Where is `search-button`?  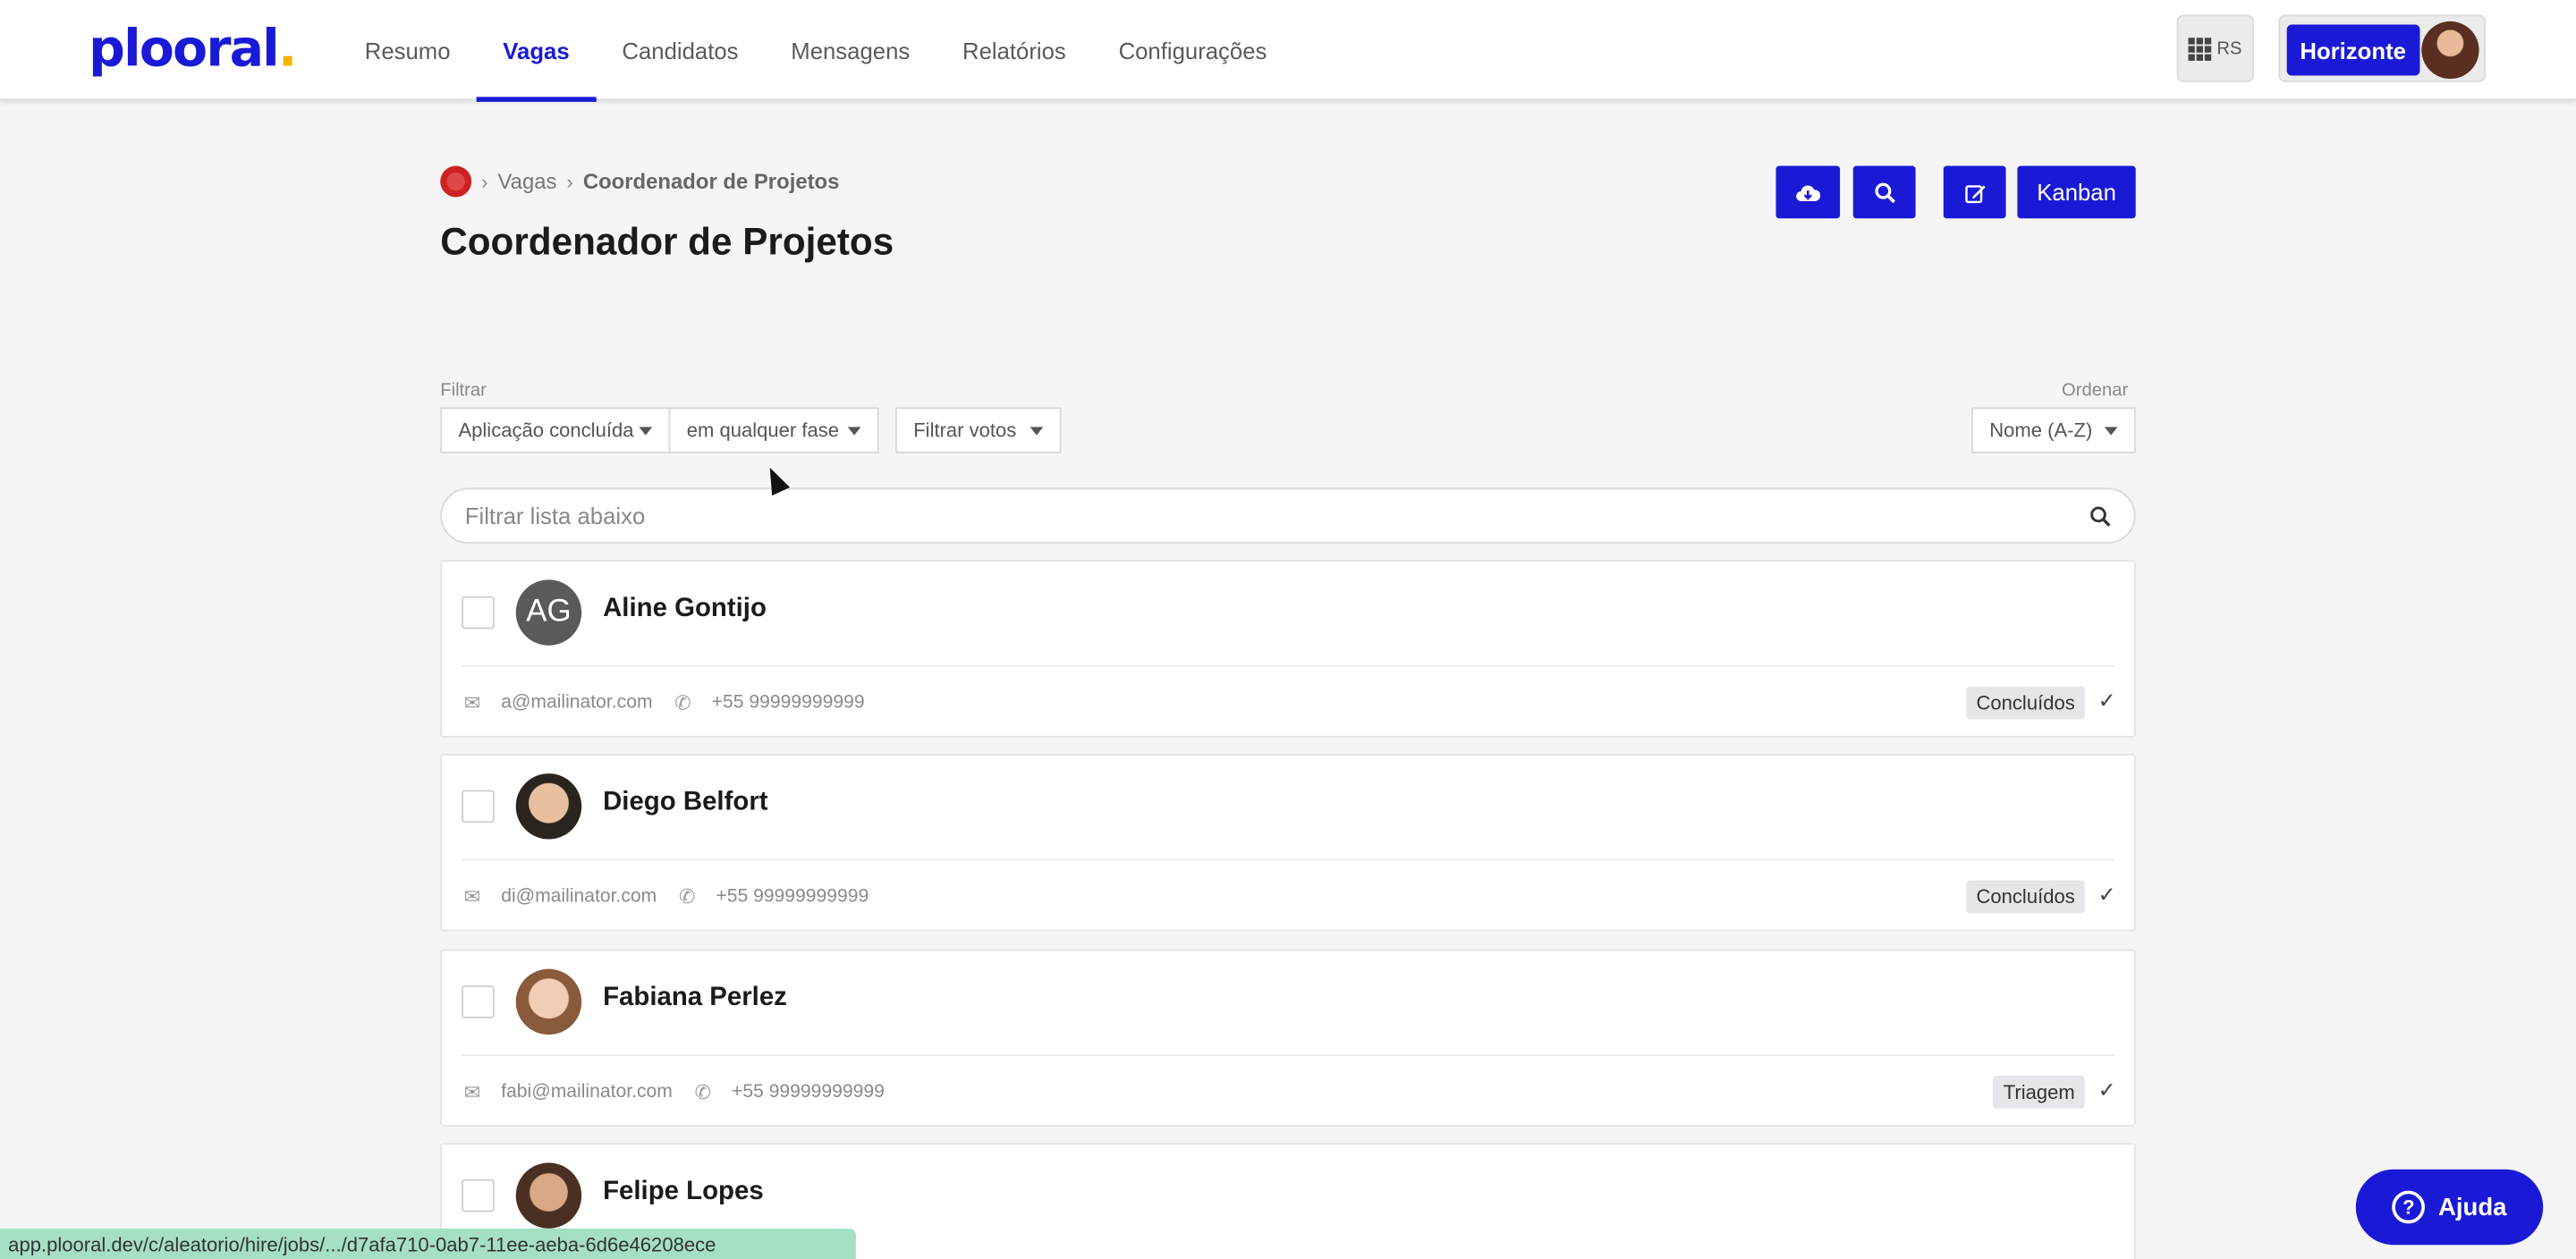
search-button is located at coordinates (1884, 192).